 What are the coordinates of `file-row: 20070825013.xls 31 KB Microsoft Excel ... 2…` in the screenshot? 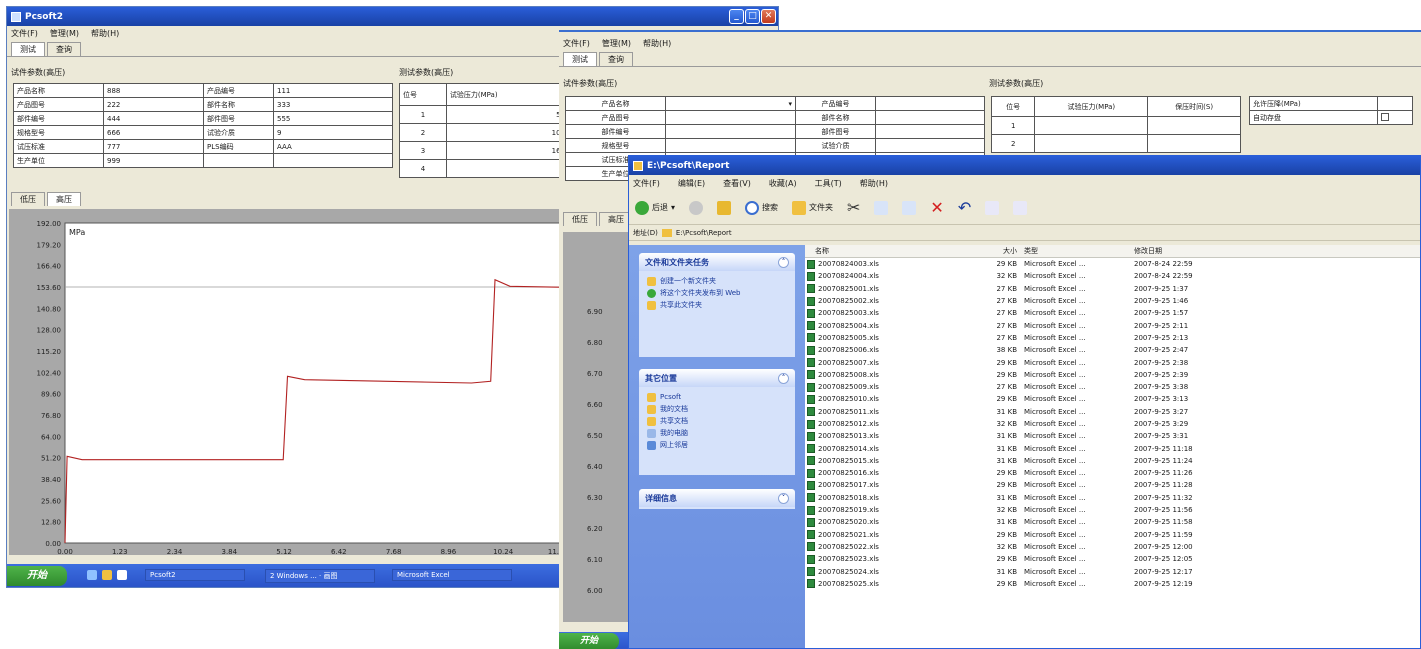 It's located at (1112, 436).